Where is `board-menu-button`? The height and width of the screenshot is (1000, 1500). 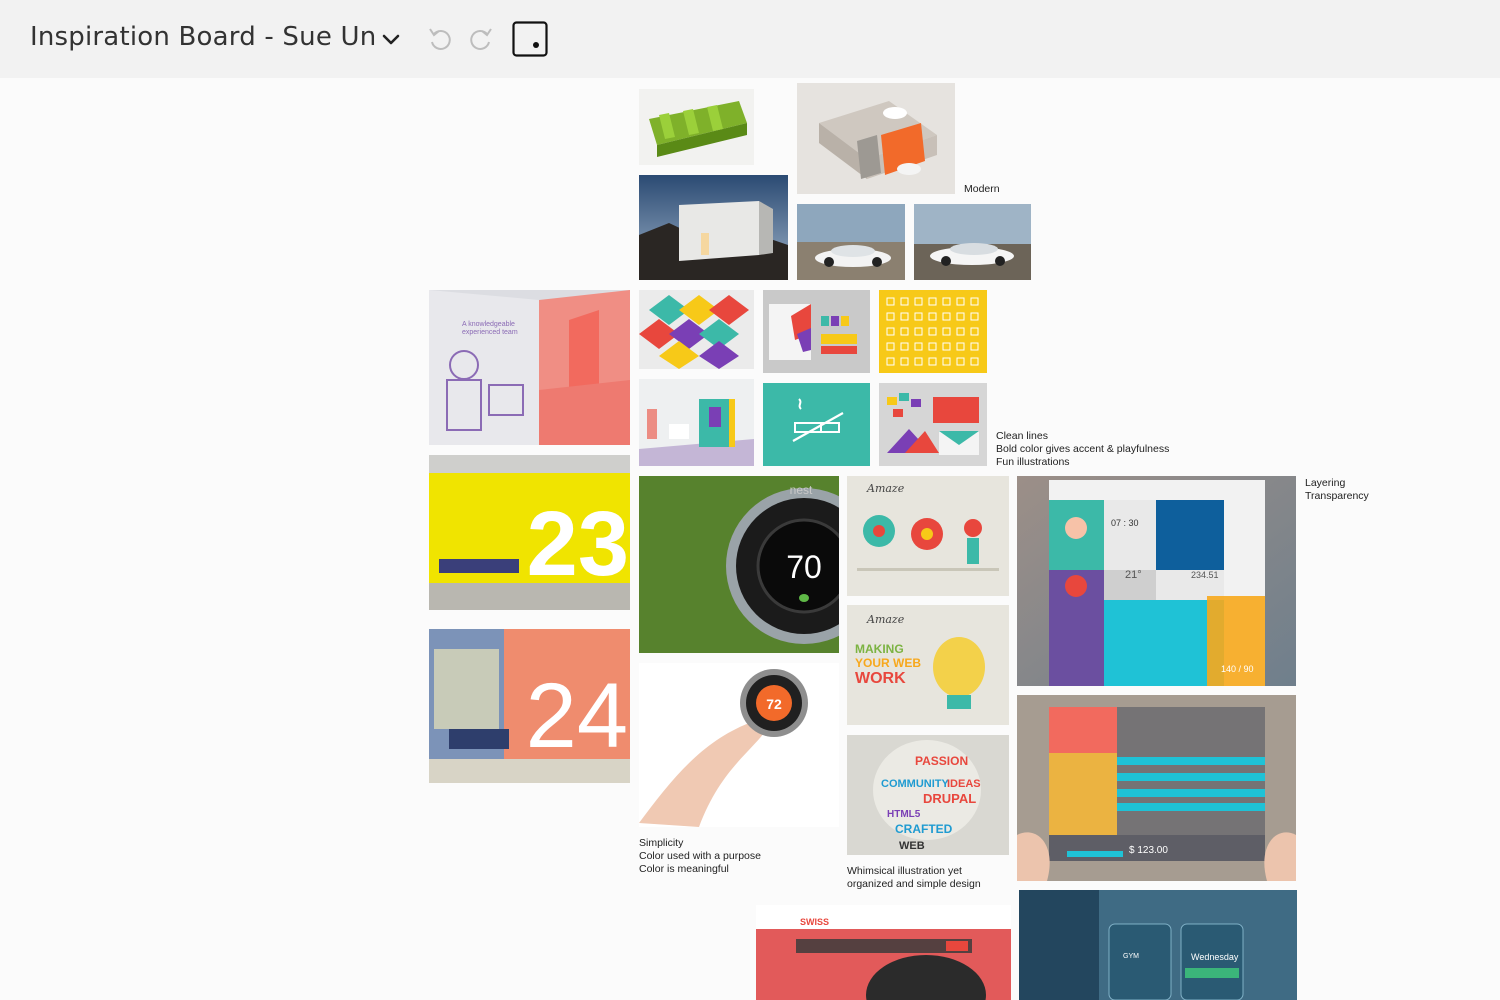 board-menu-button is located at coordinates (391, 40).